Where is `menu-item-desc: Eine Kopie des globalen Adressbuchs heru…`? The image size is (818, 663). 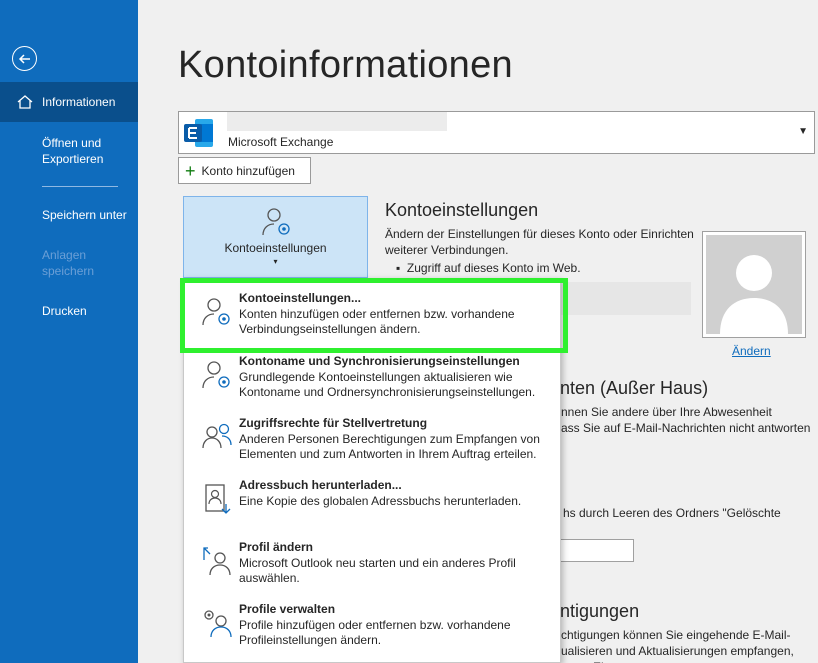
menu-item-desc: Eine Kopie des globalen Adressbuchs heru… is located at coordinates (380, 501).